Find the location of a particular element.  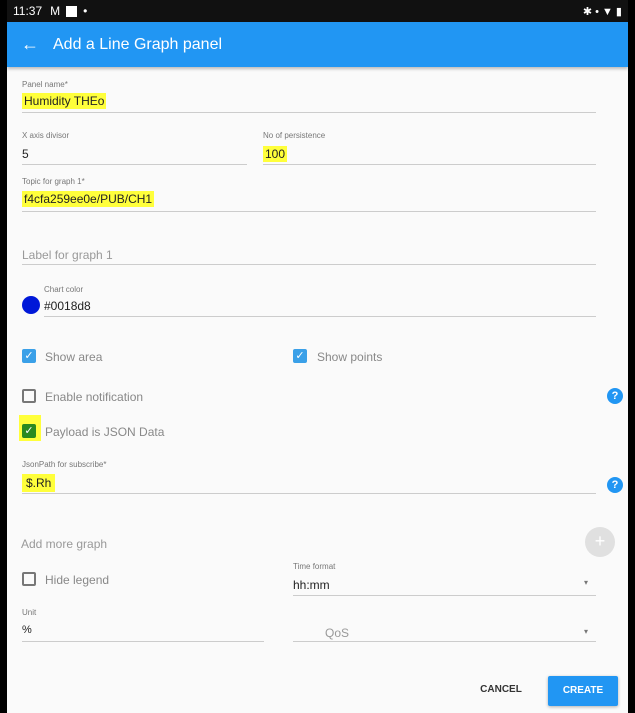

jsonpath-input: $.Rh is located at coordinates (39, 483).